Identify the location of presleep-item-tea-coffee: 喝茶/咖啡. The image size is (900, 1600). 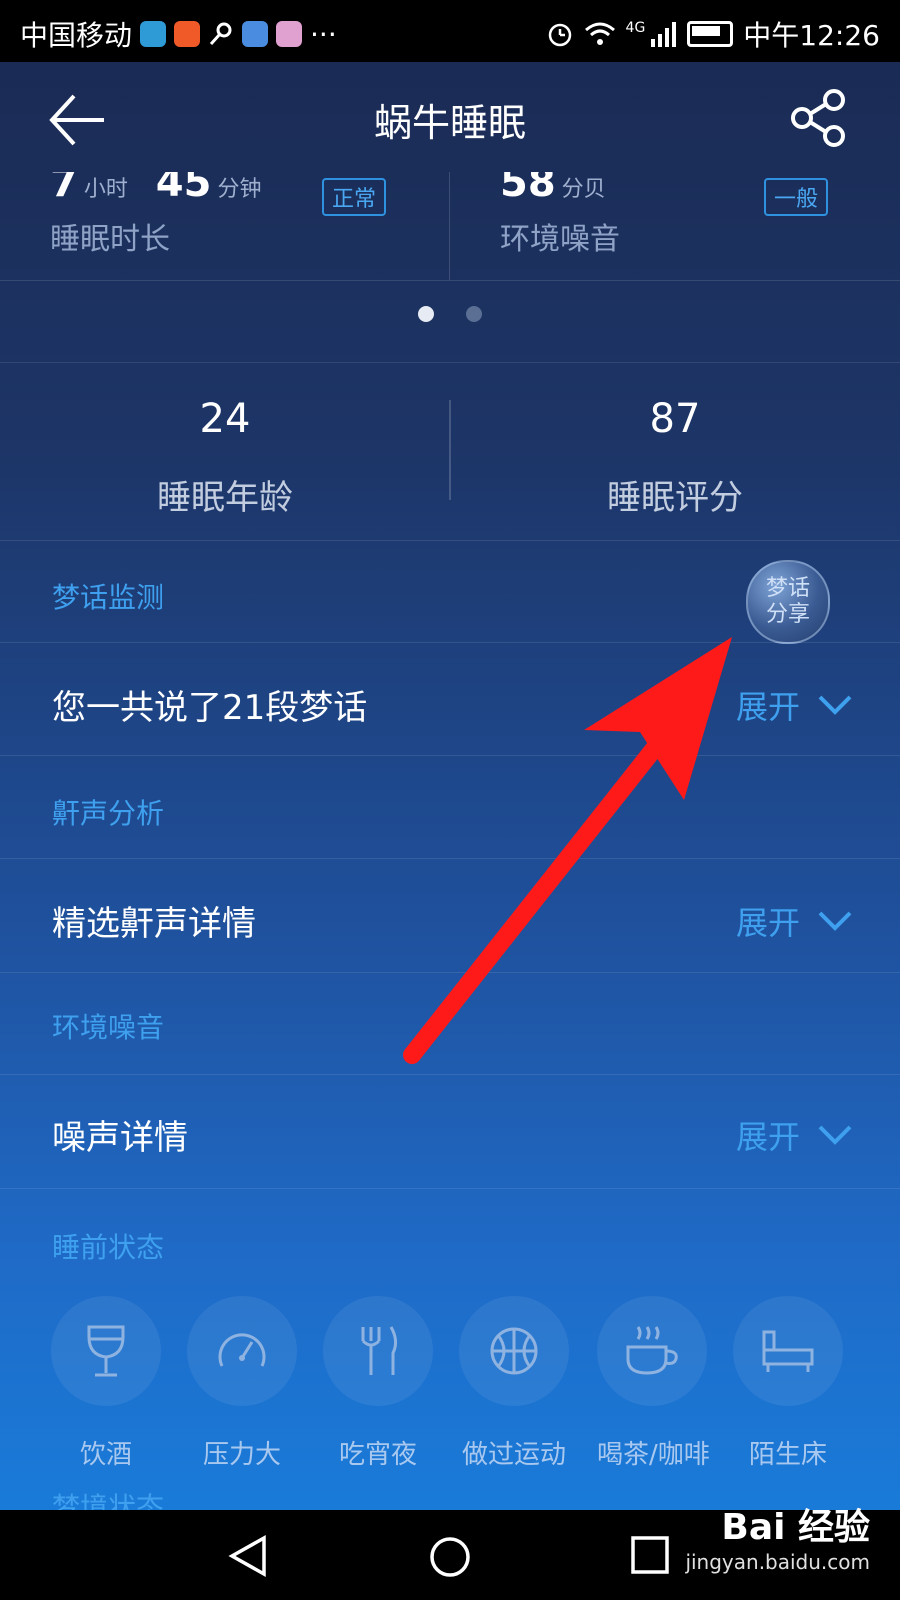
(653, 1383).